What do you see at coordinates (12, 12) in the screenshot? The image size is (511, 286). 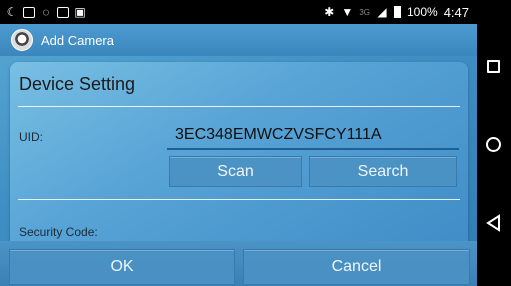 I see `moon-icon: ☾` at bounding box center [12, 12].